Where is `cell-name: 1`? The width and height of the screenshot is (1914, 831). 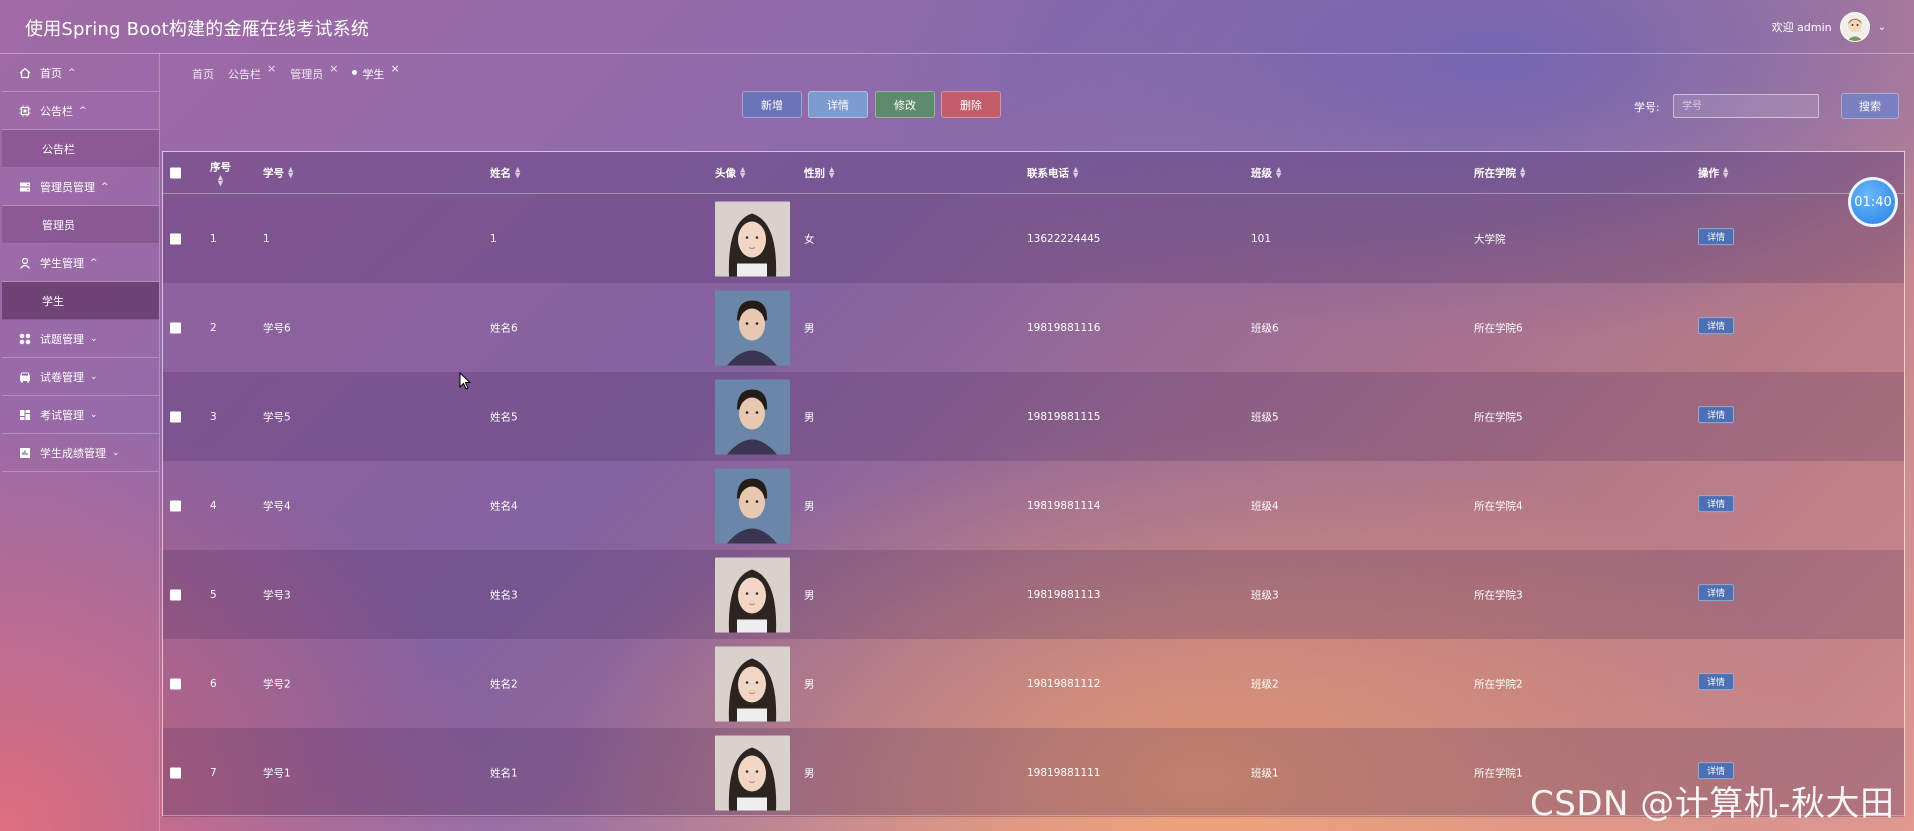
cell-name: 1 is located at coordinates (493, 238).